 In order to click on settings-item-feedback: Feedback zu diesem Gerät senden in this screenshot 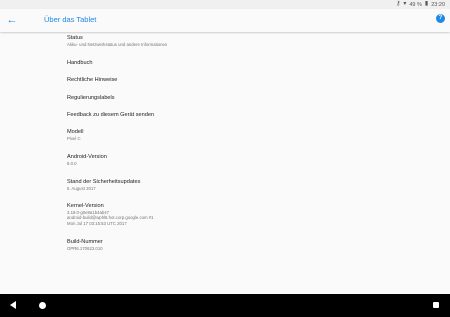, I will do `click(247, 115)`.